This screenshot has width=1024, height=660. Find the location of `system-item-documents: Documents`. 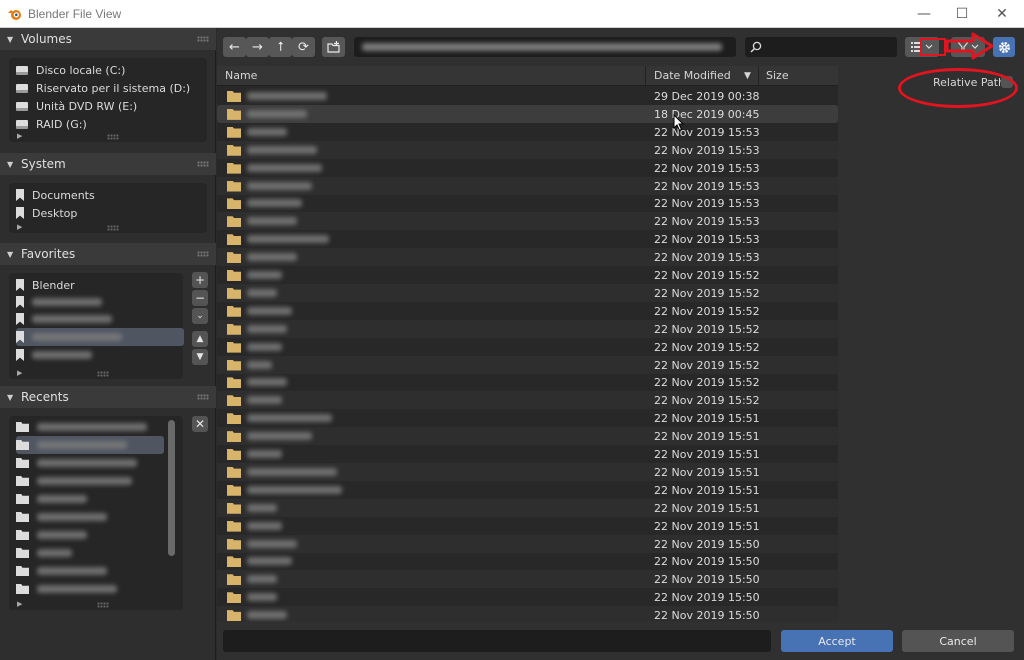

system-item-documents: Documents is located at coordinates (55, 195).